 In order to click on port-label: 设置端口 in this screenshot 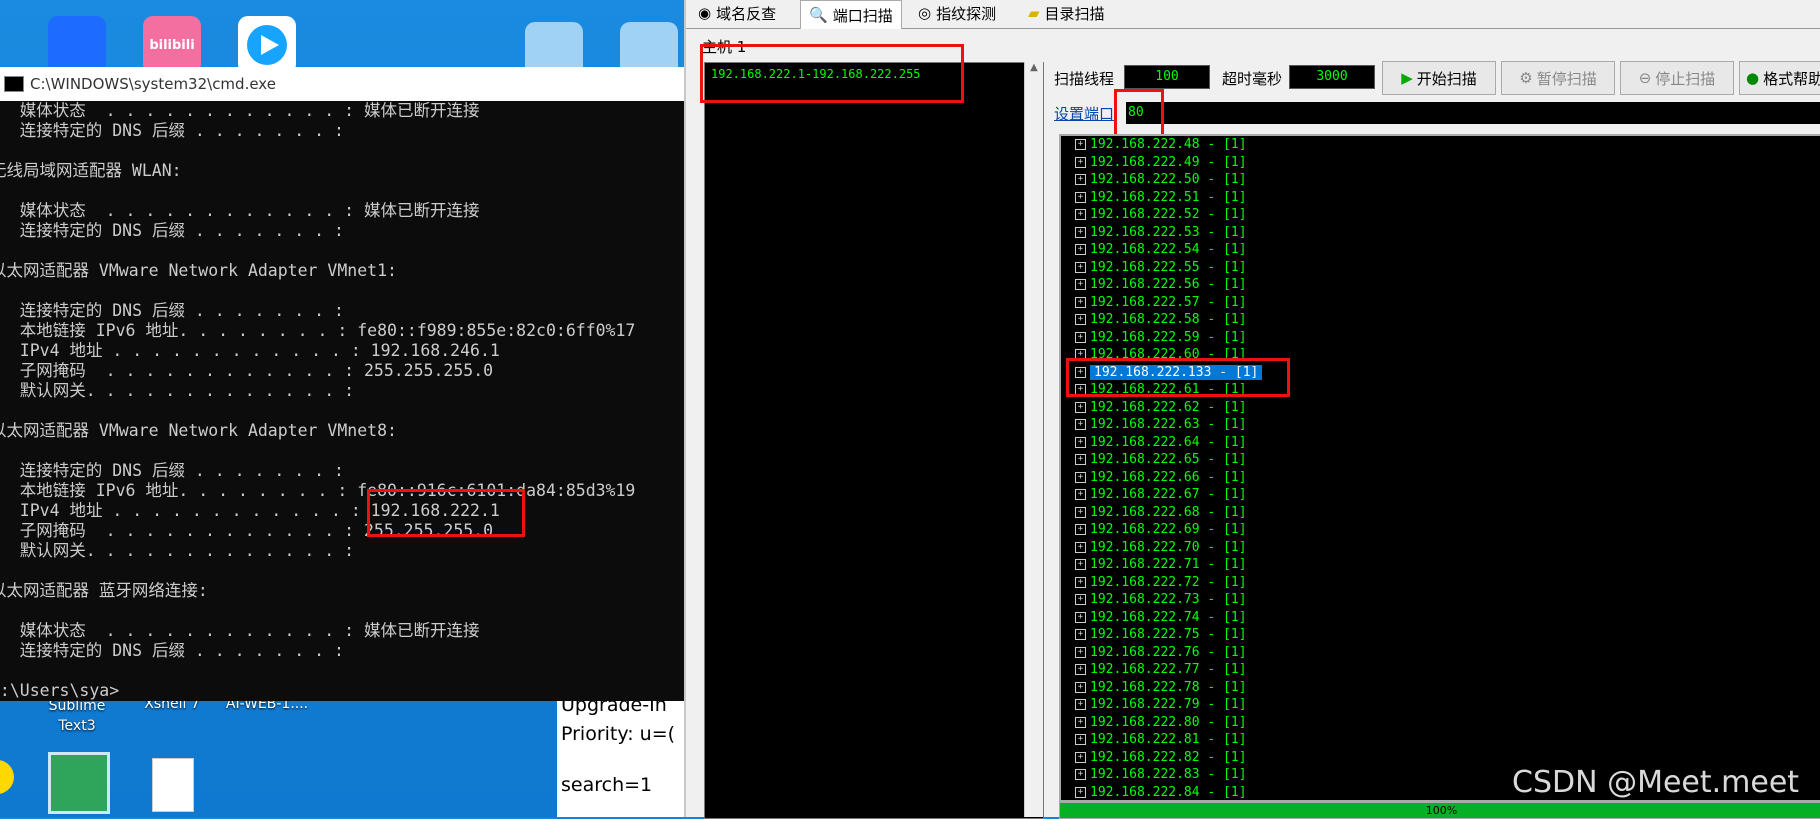, I will do `click(1084, 113)`.